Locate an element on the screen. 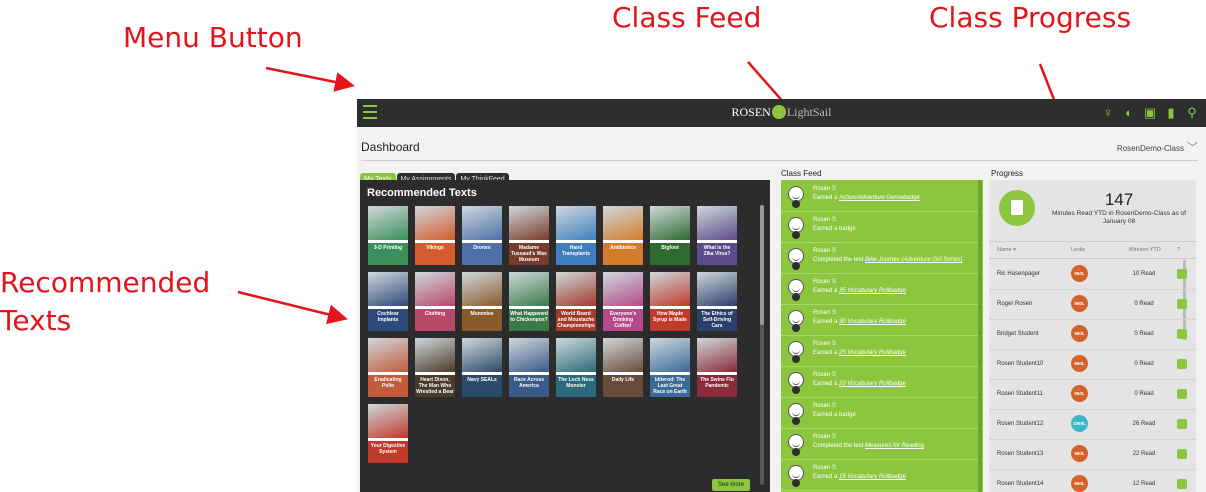 This screenshot has width=1206, height=492. table-row: Roger Rosen 960L 0 Read is located at coordinates (1092, 304).